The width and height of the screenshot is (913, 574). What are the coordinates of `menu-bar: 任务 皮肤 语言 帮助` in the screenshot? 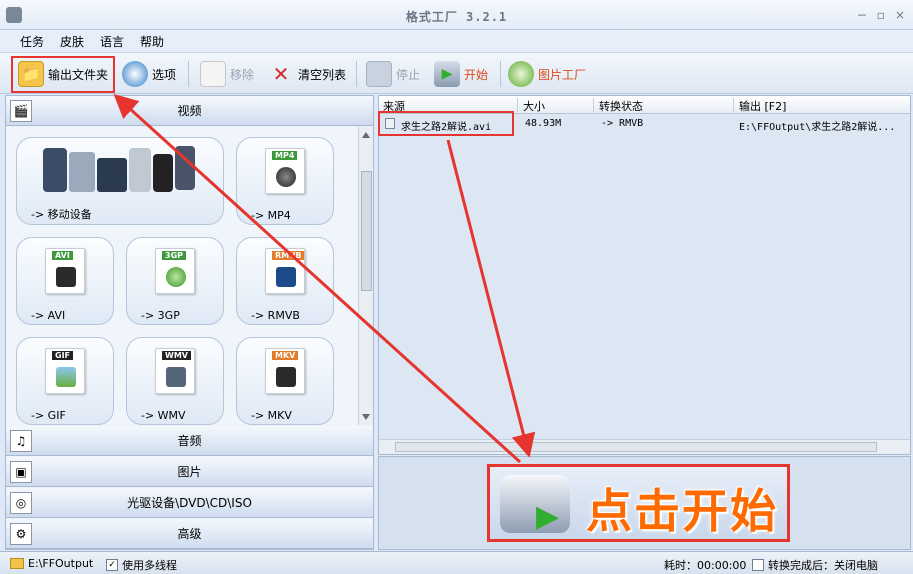 It's located at (456, 41).